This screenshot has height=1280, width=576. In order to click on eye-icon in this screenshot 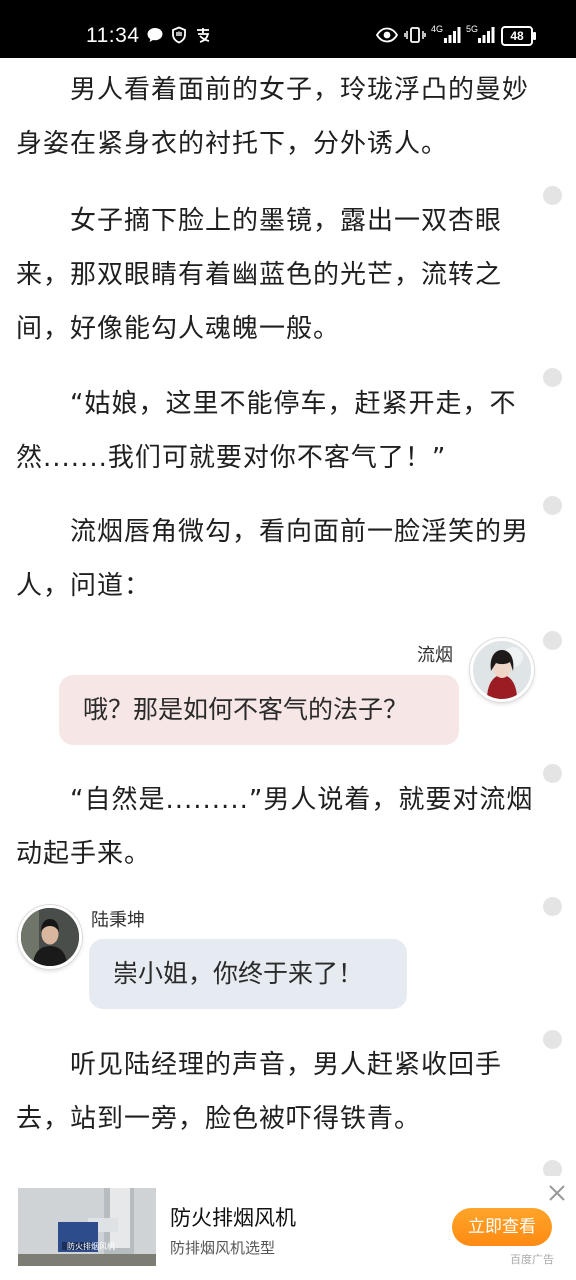, I will do `click(387, 35)`.